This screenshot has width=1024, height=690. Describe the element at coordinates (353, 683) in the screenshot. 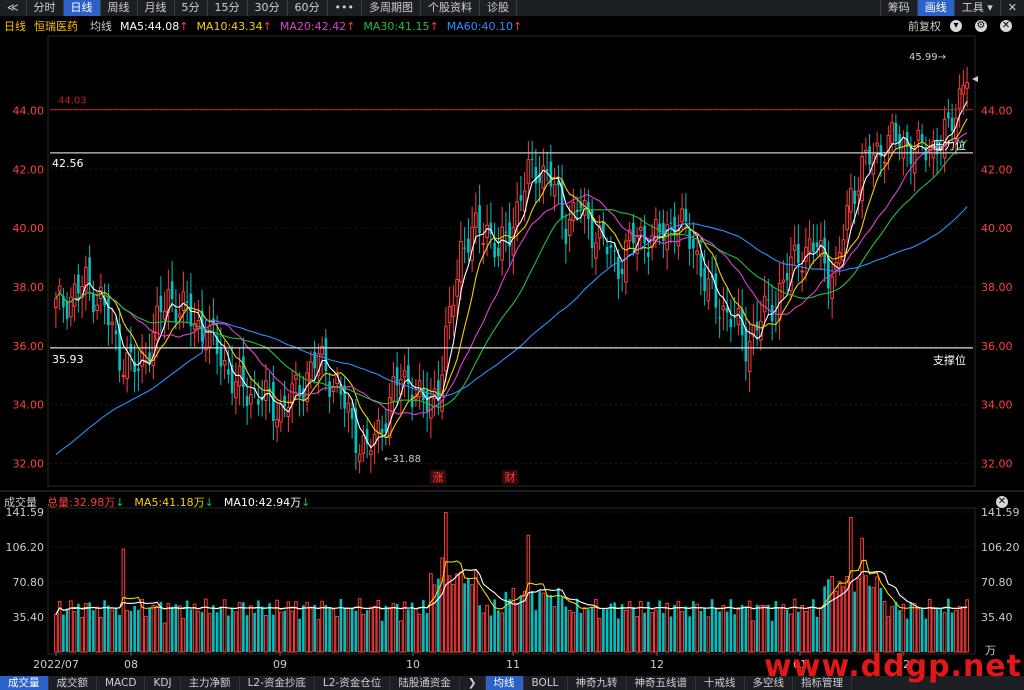

I see `indicator-tab-6: L2-资金仓位` at that location.